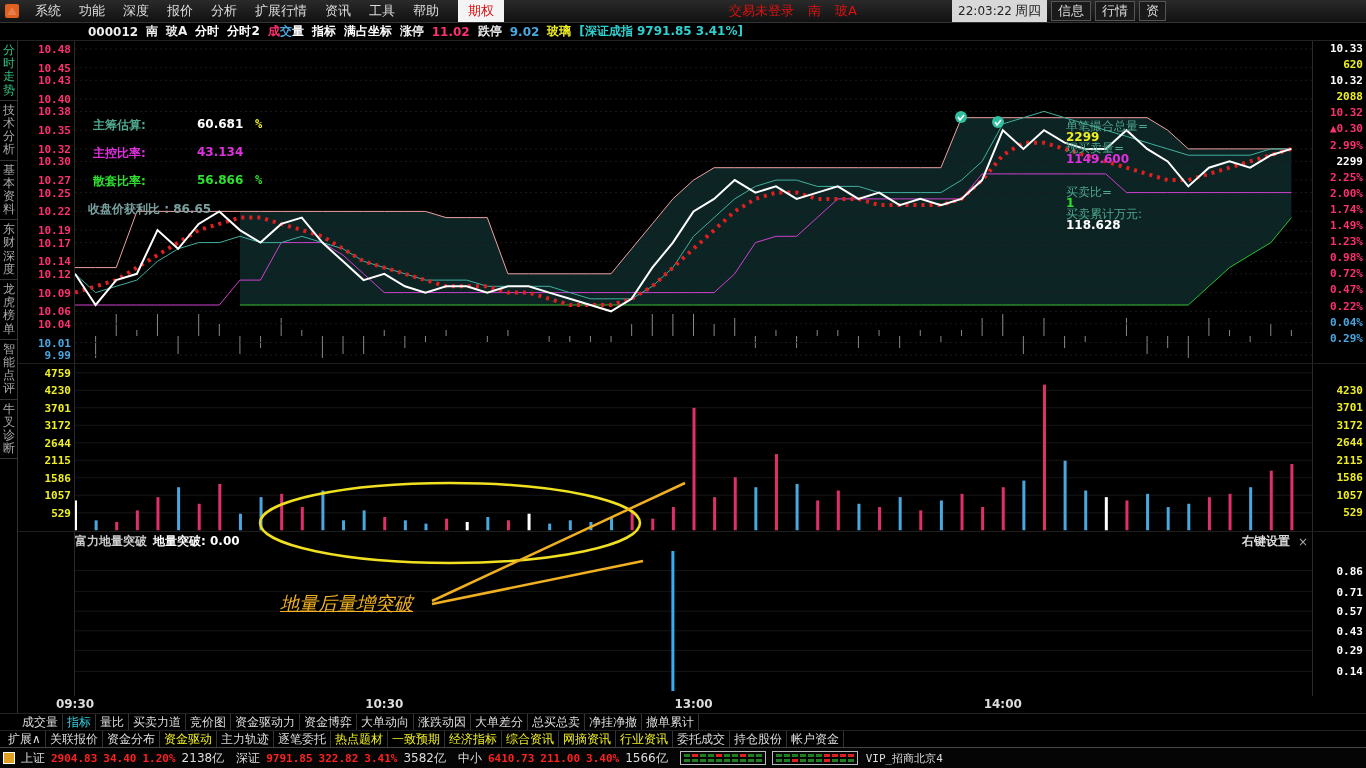 The width and height of the screenshot is (1366, 768). I want to click on side-tab: 龙虎榜单, so click(8, 310).